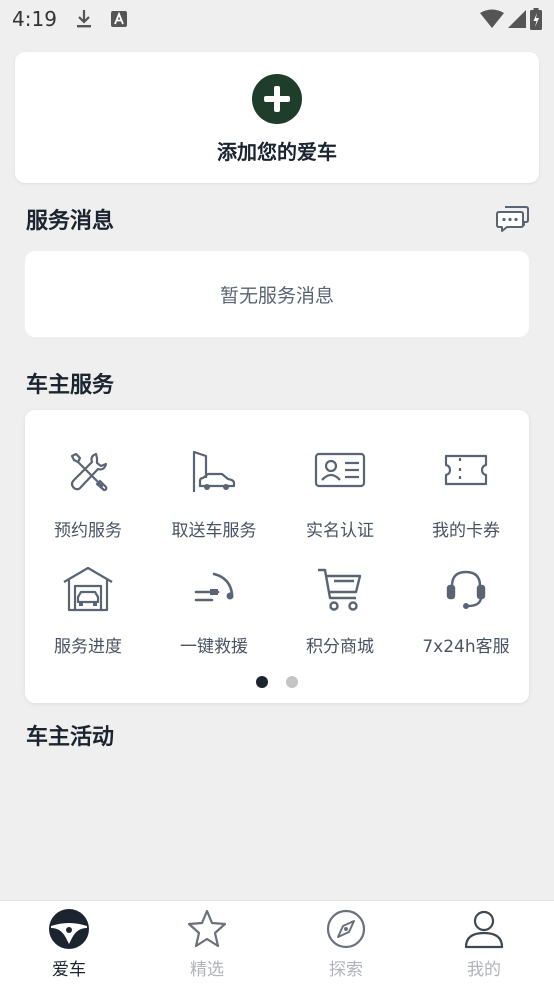 The width and height of the screenshot is (554, 985). I want to click on tab-explore: 探索, so click(346, 943).